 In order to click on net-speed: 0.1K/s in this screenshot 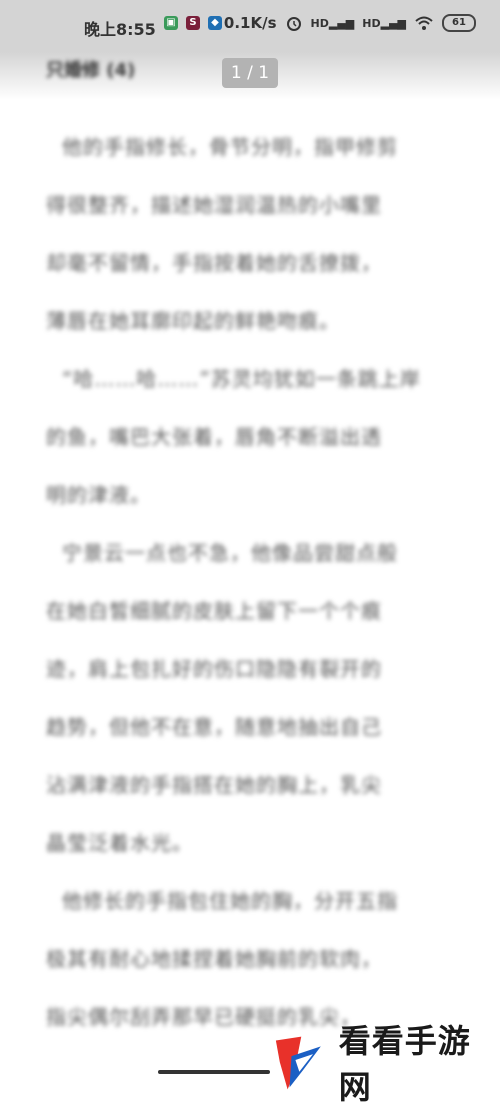, I will do `click(250, 23)`.